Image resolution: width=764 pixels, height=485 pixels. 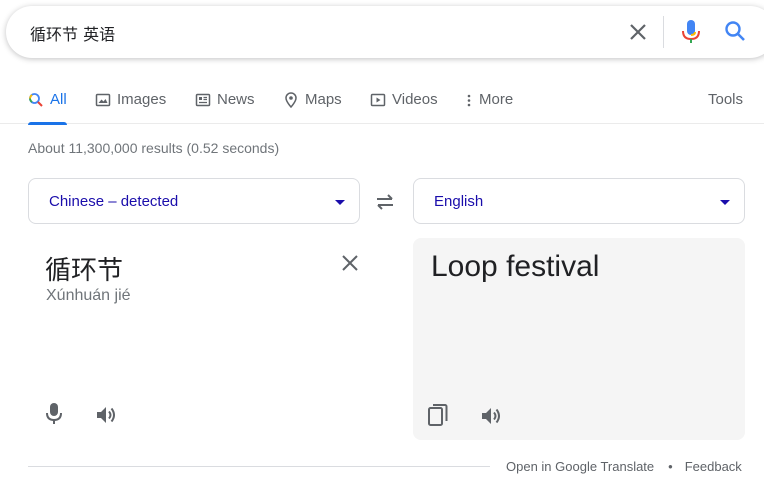 I want to click on translator-footer: Open in Google Translate • Feedback, so click(x=624, y=466).